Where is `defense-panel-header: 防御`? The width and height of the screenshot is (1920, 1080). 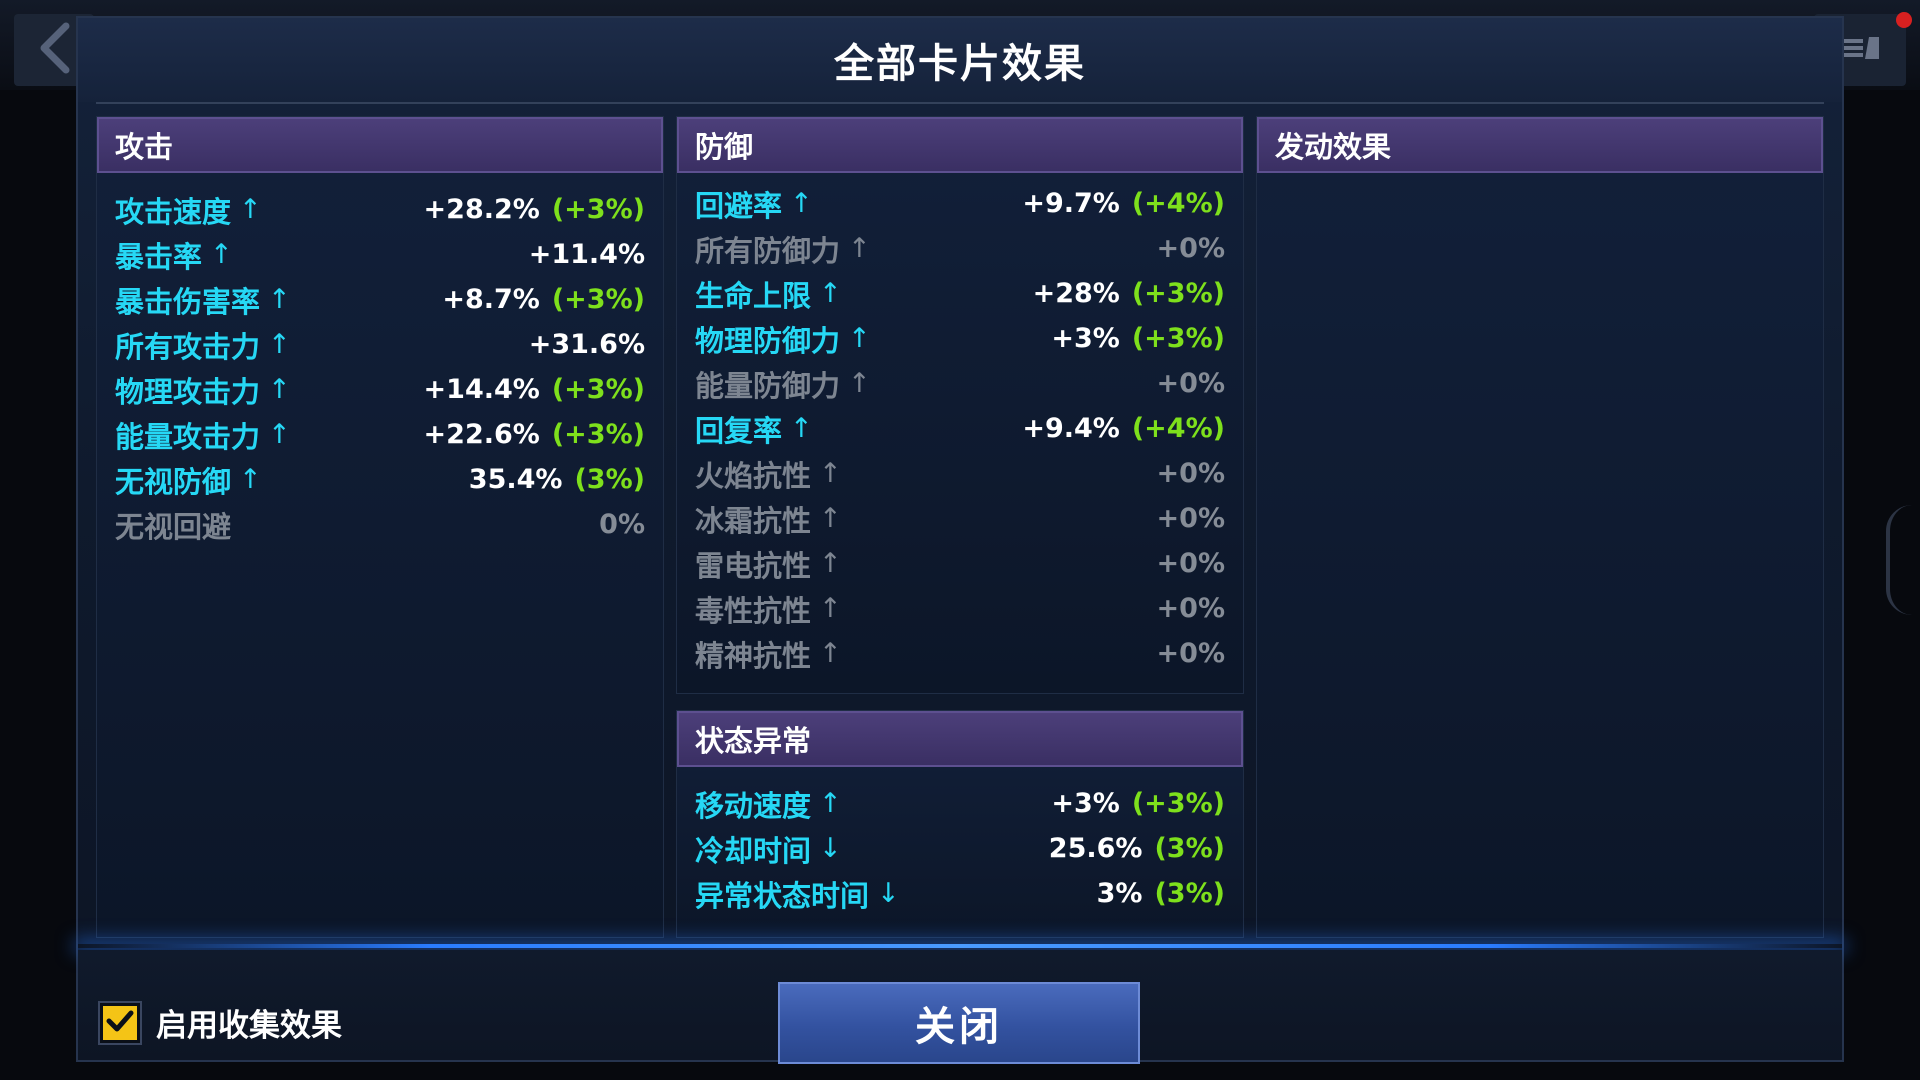 defense-panel-header: 防御 is located at coordinates (960, 145).